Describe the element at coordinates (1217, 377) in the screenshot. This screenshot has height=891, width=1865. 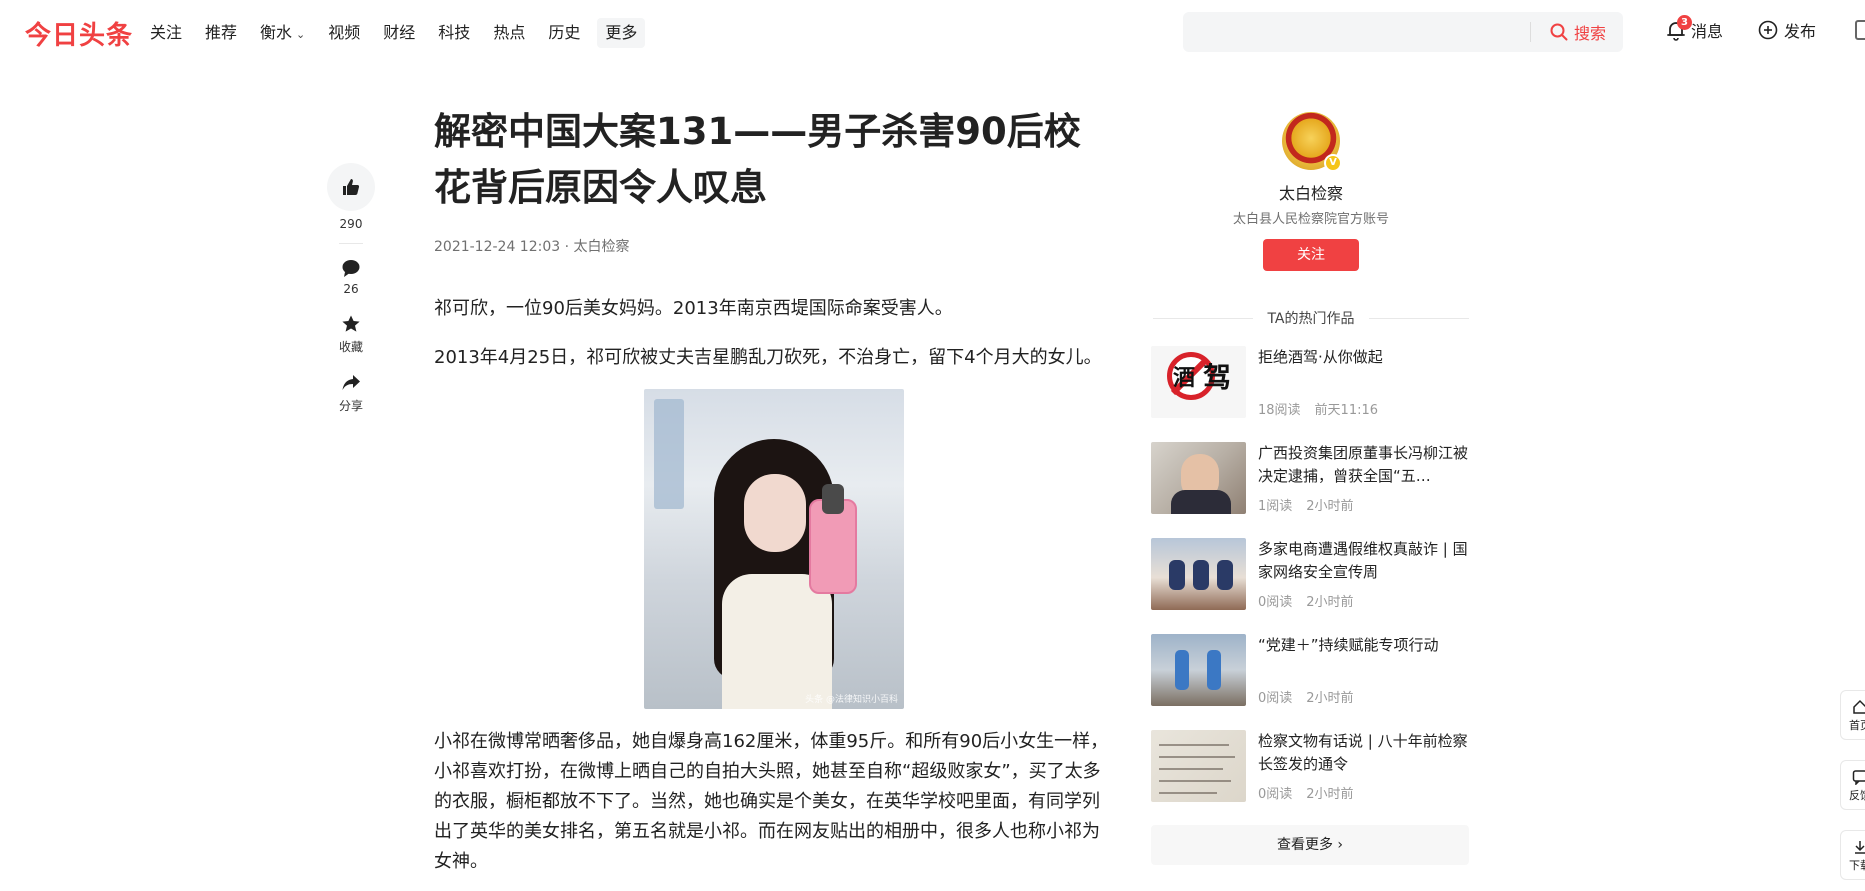
I see `thumbnail-glyph: 驾` at that location.